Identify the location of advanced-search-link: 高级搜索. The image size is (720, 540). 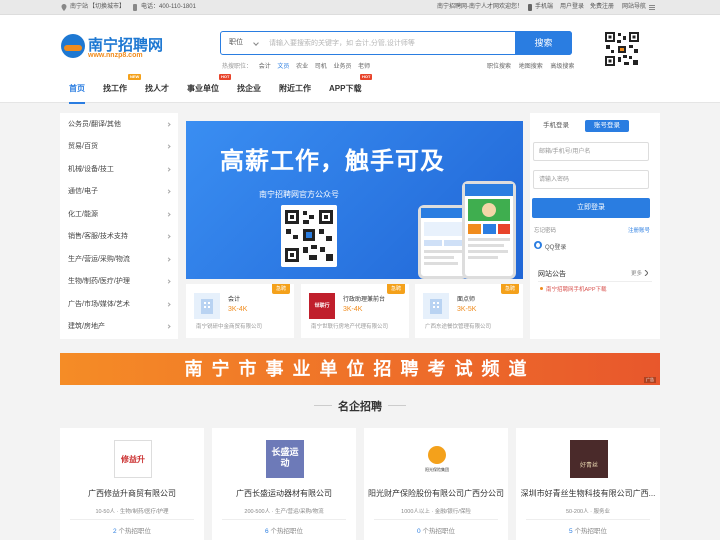
(562, 67).